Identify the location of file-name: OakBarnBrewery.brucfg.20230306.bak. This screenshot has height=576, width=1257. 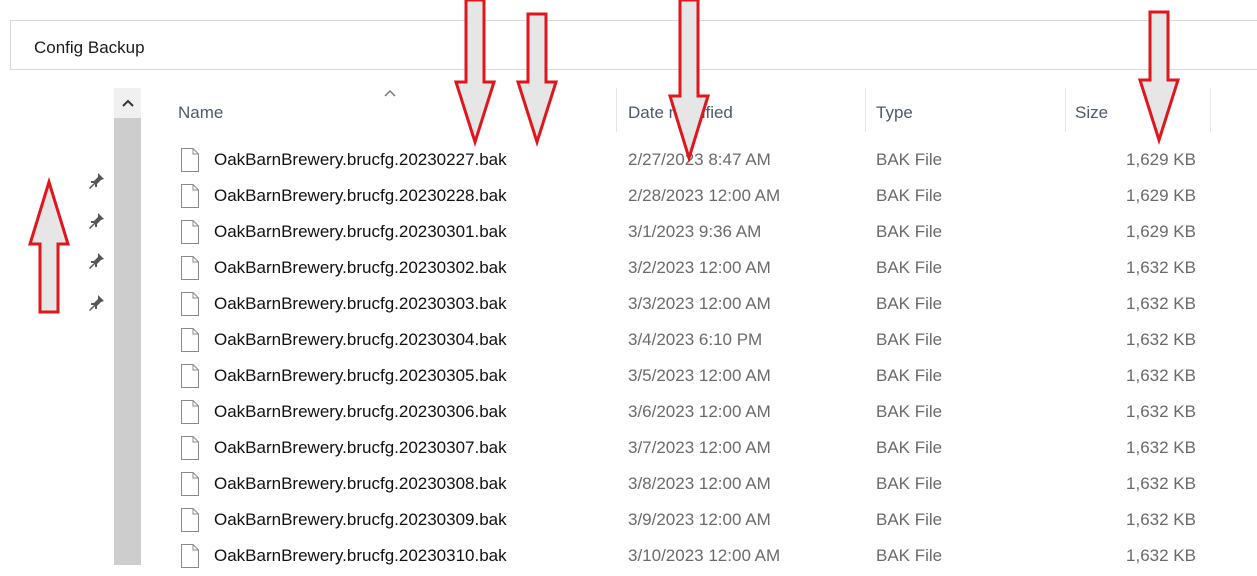
(360, 411).